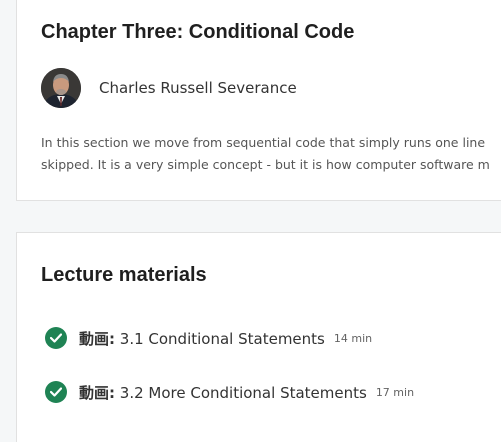  Describe the element at coordinates (353, 338) in the screenshot. I see `lecture-duration: 14 min` at that location.